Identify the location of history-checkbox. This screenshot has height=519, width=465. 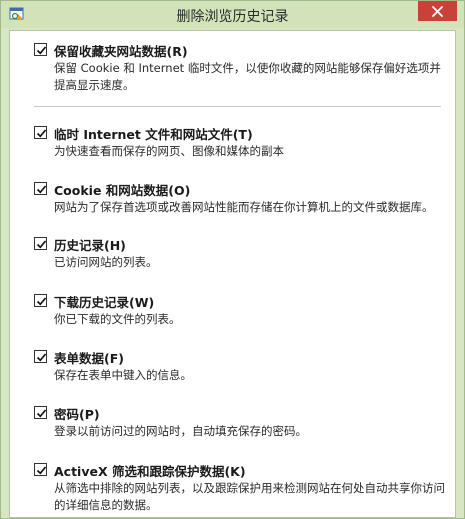
(40, 243).